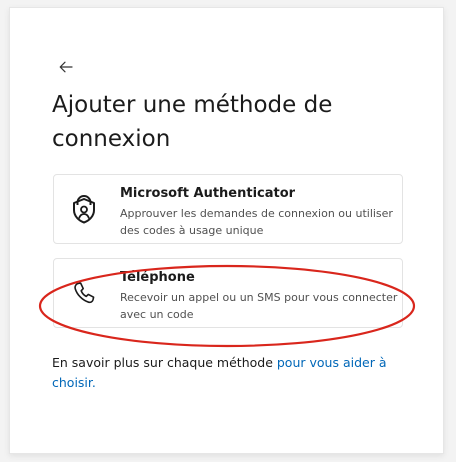 This screenshot has height=462, width=456. Describe the element at coordinates (84, 293) in the screenshot. I see `phone-icon` at that location.